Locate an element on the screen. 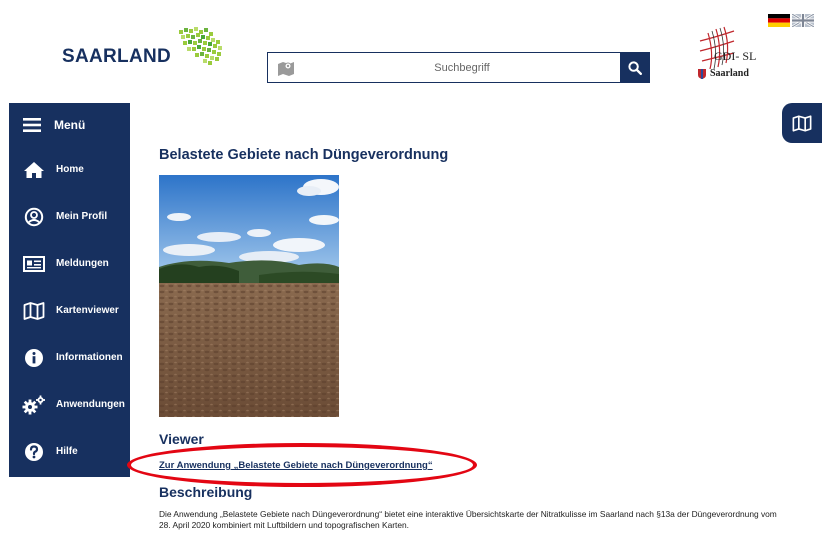 Image resolution: width=822 pixels, height=533 pixels. search-button is located at coordinates (635, 67).